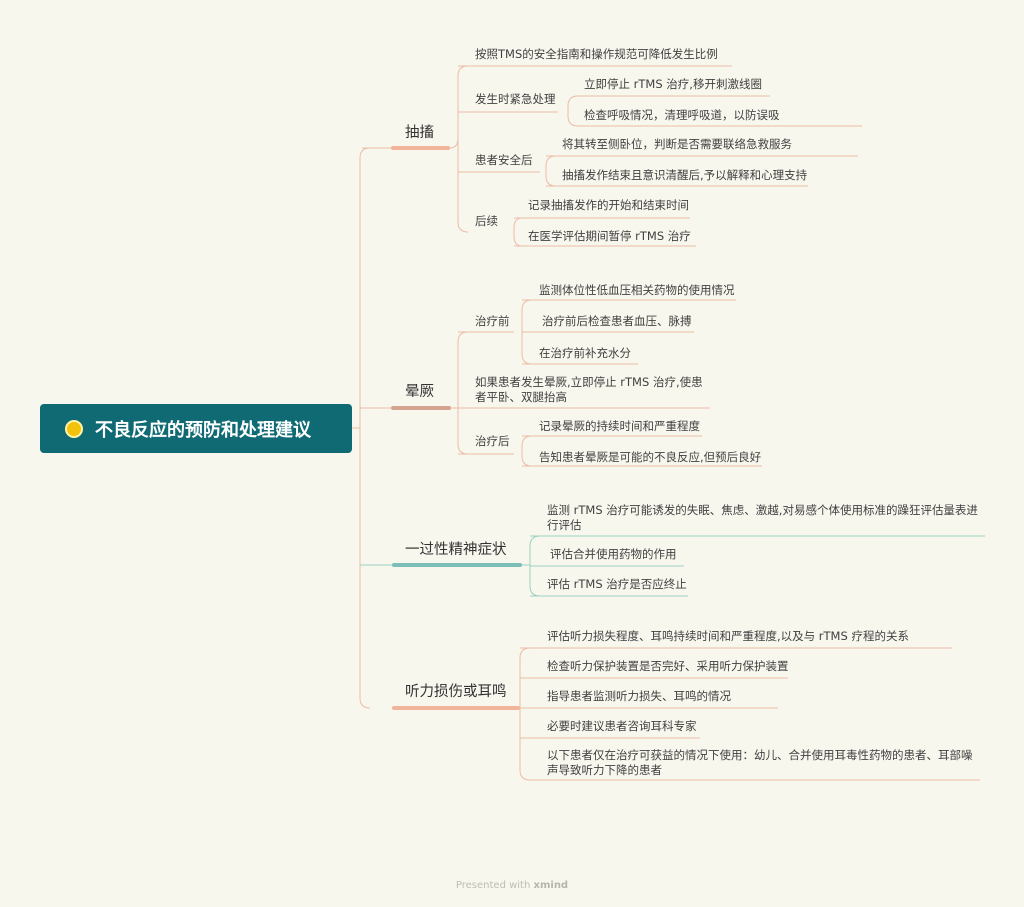  I want to click on branch-seizure: 抽搐, so click(419, 131).